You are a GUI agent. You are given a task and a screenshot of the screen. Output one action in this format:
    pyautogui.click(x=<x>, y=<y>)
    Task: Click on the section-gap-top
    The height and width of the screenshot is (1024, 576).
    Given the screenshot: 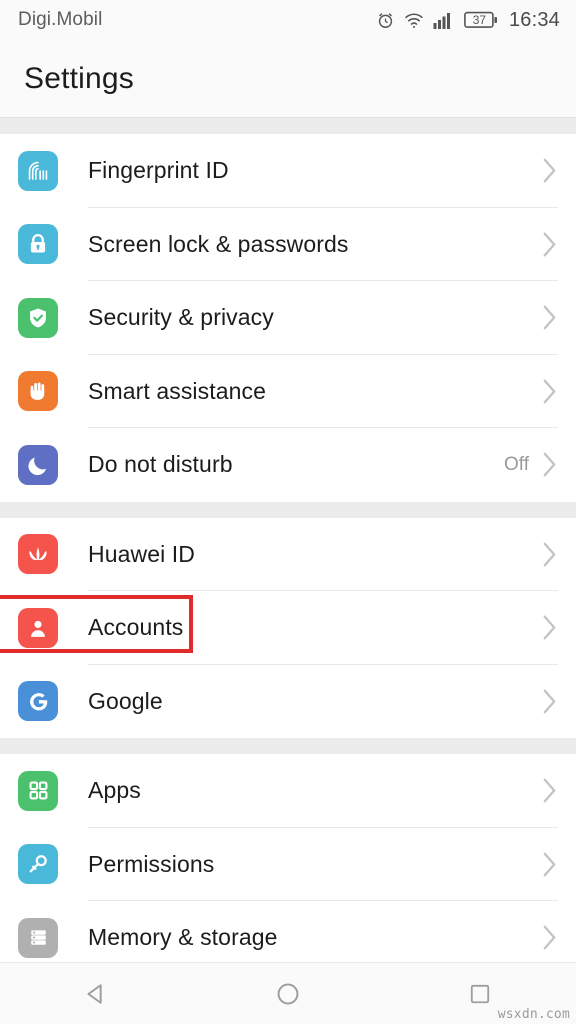 What is the action you would take?
    pyautogui.click(x=288, y=126)
    